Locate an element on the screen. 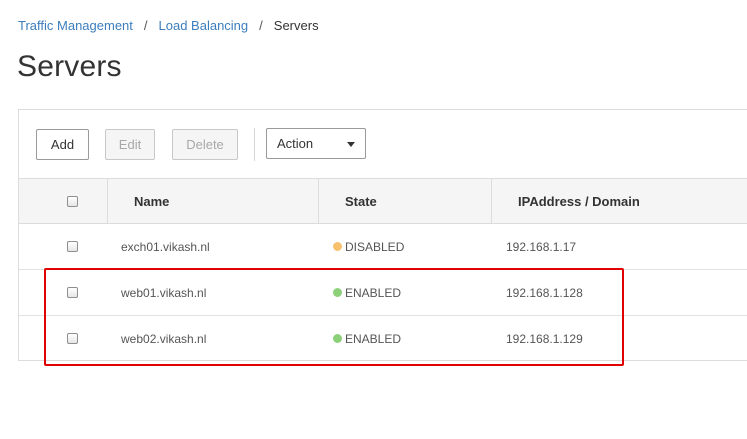 Image resolution: width=747 pixels, height=439 pixels. status-dot-icon is located at coordinates (337, 246).